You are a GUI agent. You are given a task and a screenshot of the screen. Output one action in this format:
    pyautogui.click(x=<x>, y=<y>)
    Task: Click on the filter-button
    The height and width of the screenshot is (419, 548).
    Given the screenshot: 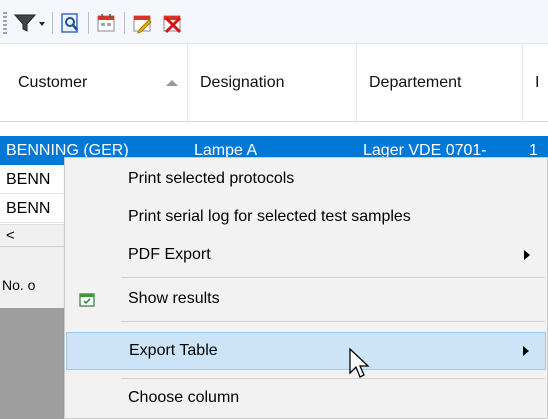 What is the action you would take?
    pyautogui.click(x=30, y=23)
    